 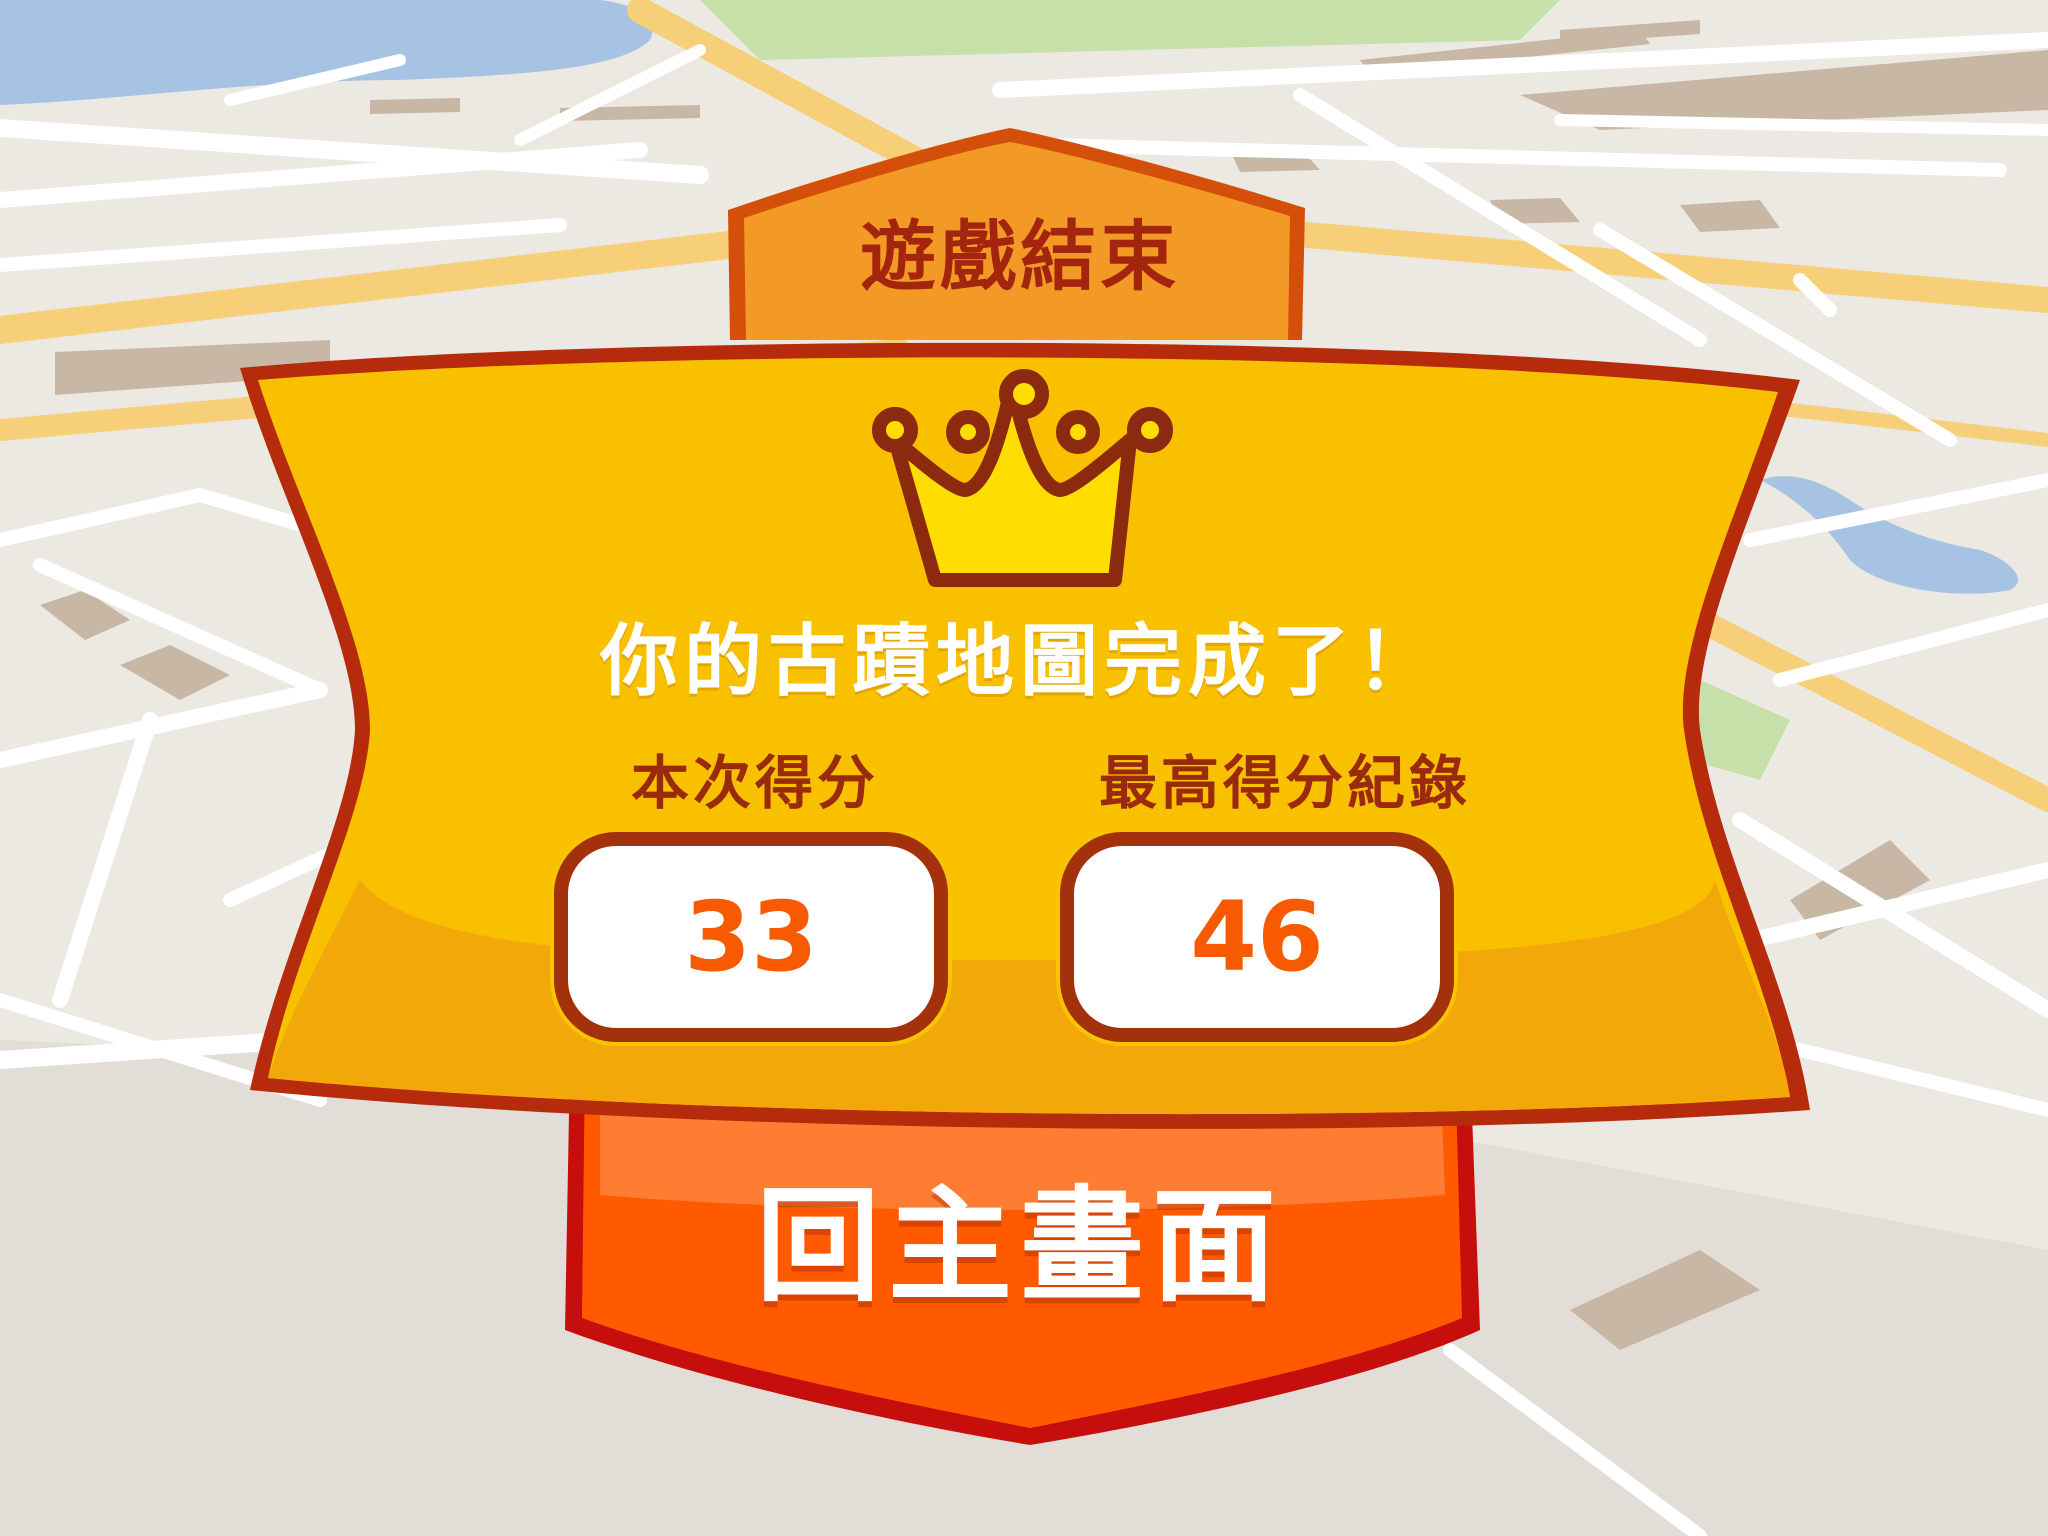 I want to click on home-button: 回主畫面, so click(x=1020, y=1235).